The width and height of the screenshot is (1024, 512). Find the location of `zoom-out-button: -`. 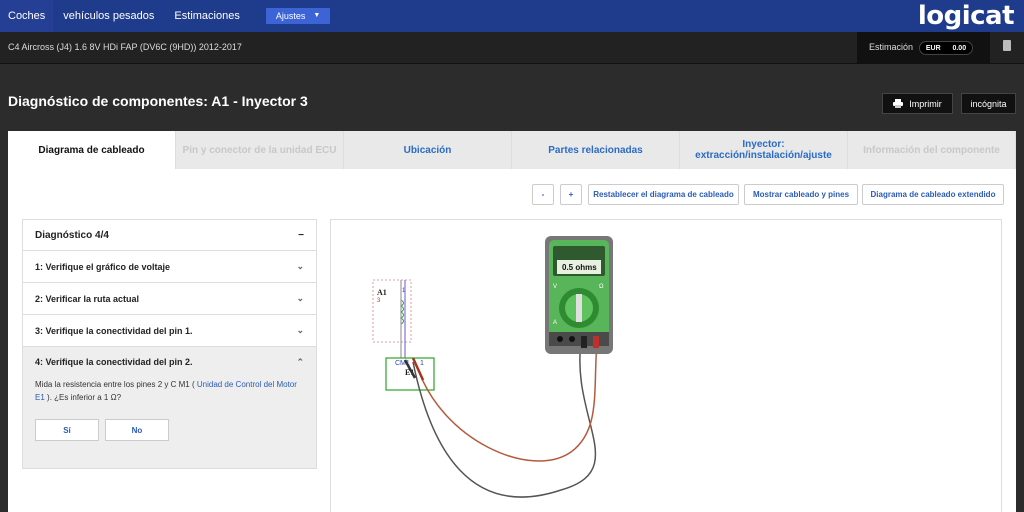

zoom-out-button: - is located at coordinates (543, 194).